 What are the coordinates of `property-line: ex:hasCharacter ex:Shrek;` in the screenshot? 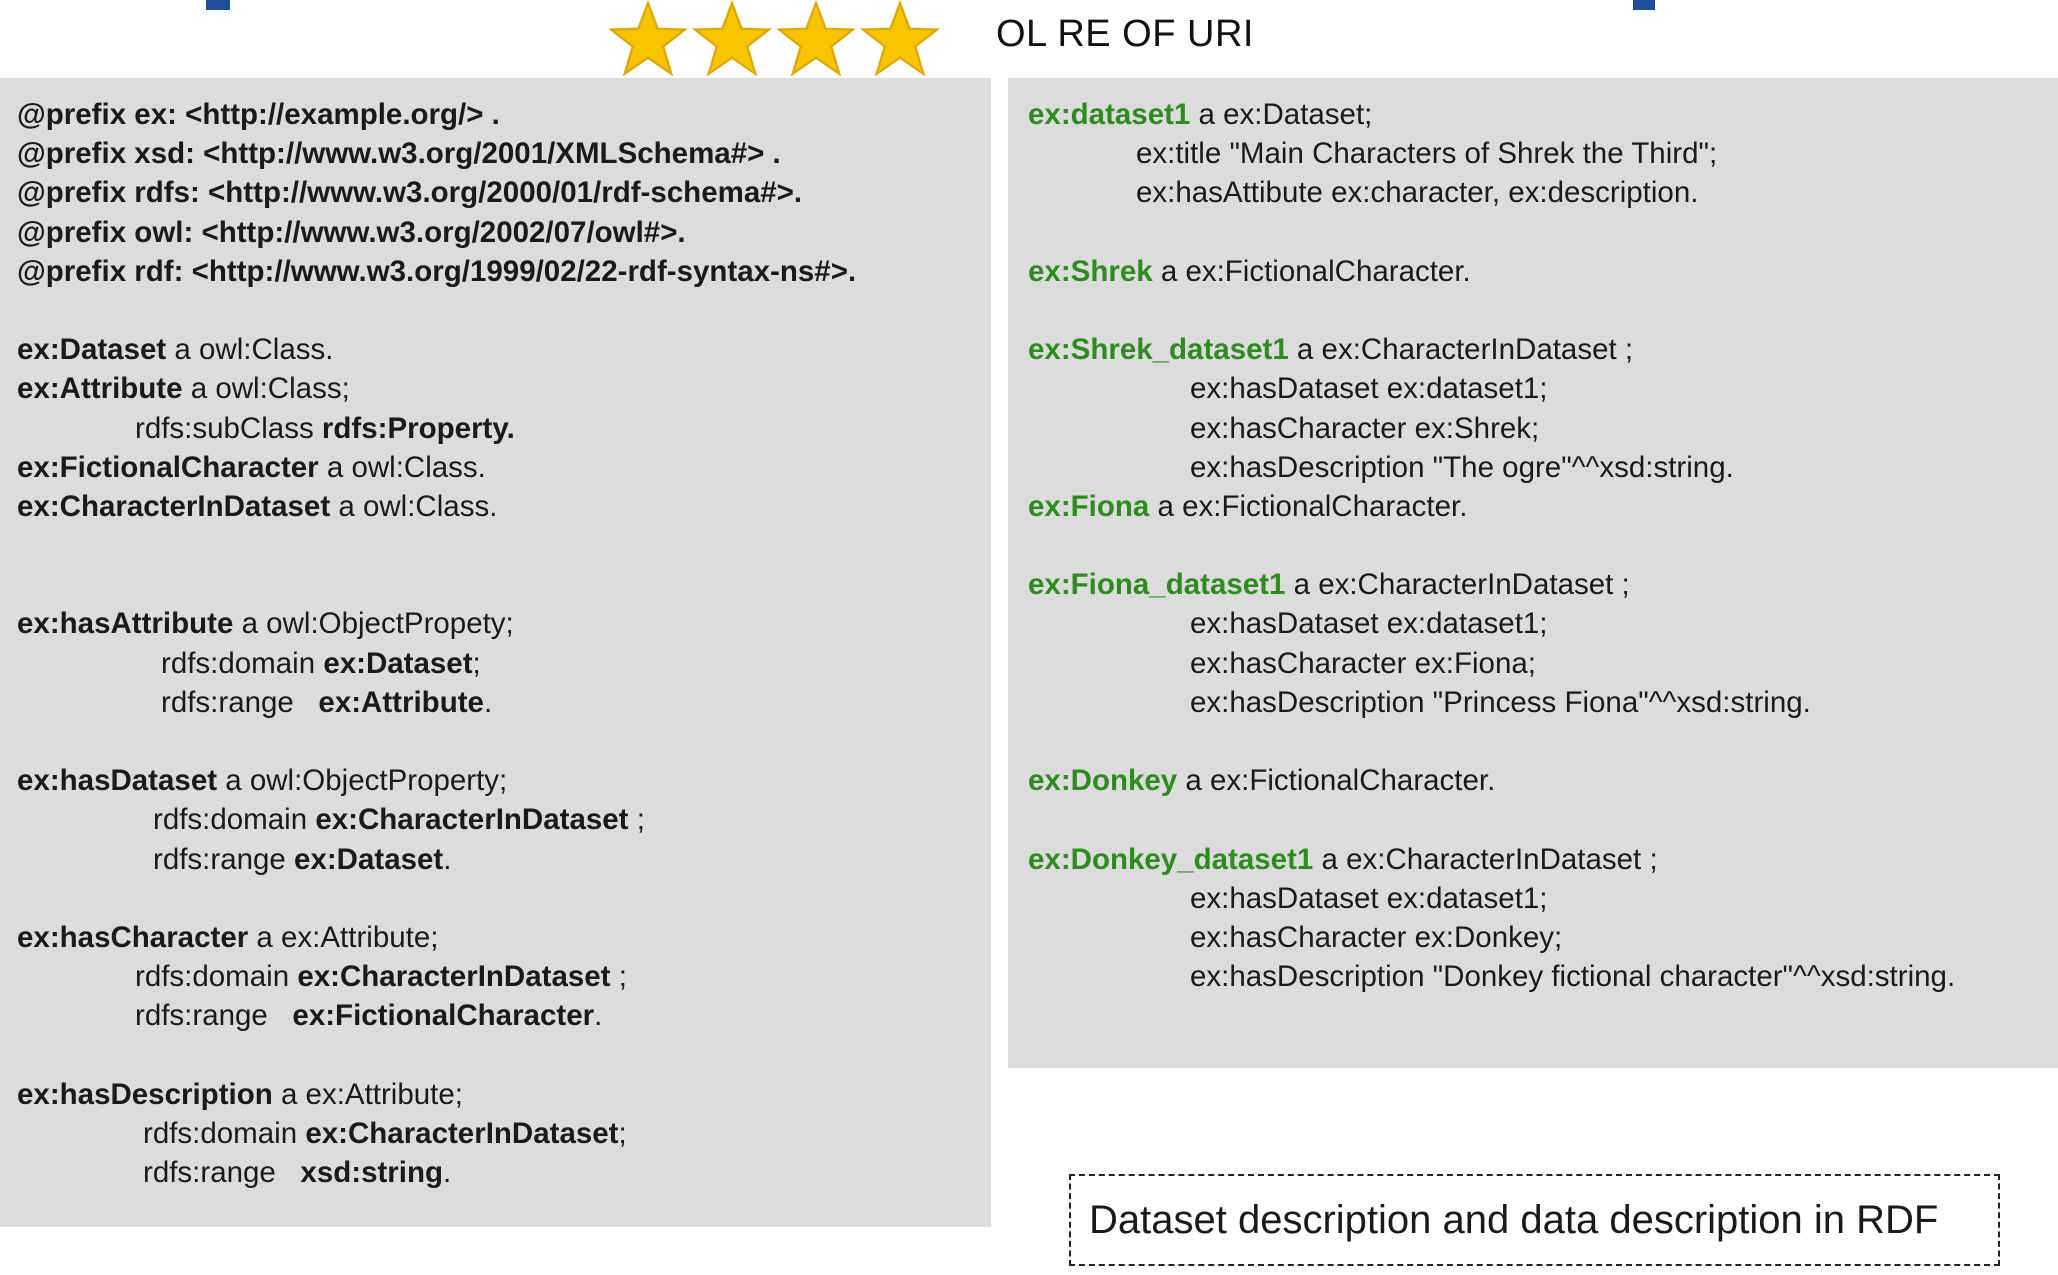 It's located at (1365, 428).